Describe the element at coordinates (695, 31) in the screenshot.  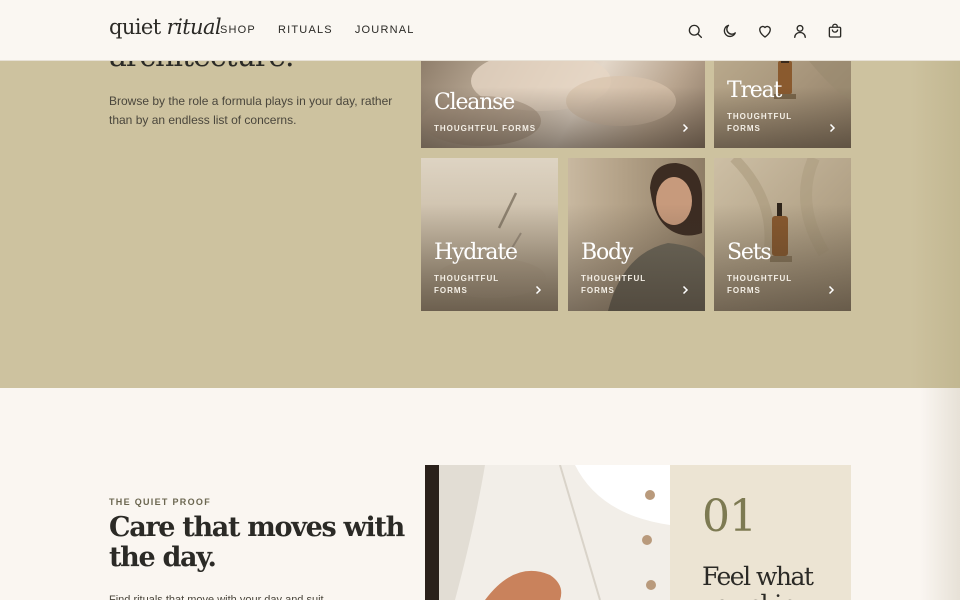
I see `search-icon` at that location.